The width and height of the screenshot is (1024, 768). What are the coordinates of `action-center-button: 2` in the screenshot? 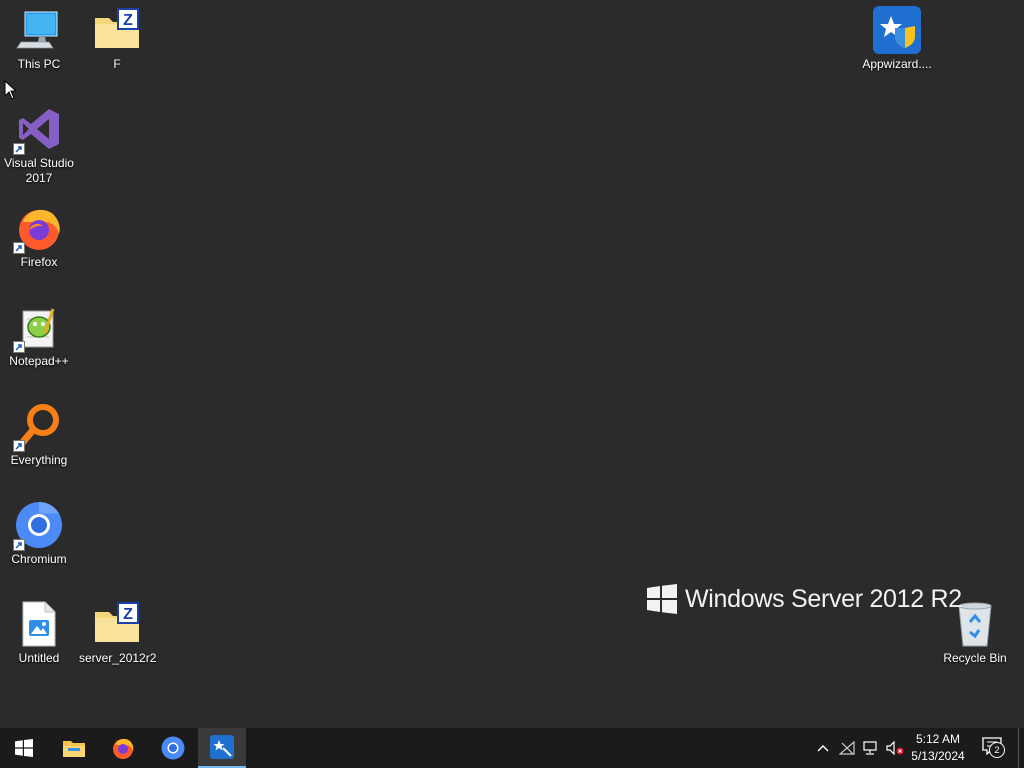 It's located at (994, 748).